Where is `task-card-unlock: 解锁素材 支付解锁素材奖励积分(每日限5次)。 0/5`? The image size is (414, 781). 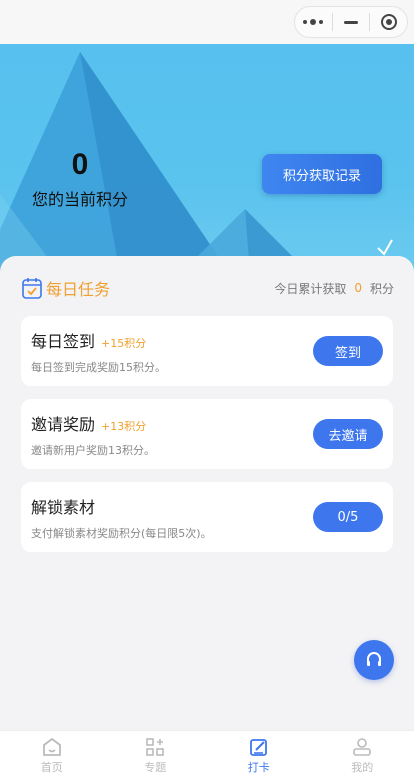 task-card-unlock: 解锁素材 支付解锁素材奖励积分(每日限5次)。 0/5 is located at coordinates (207, 517).